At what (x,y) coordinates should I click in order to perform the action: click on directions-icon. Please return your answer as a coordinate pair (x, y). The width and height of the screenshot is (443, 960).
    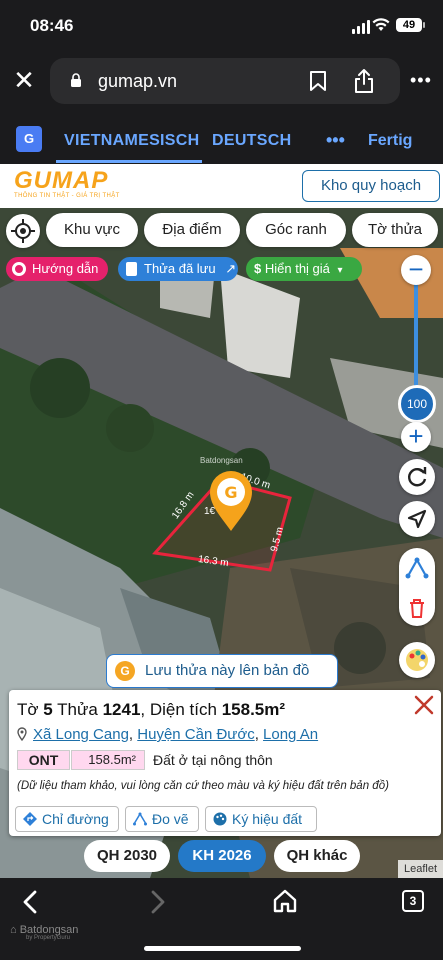
    Looking at the image, I should click on (30, 819).